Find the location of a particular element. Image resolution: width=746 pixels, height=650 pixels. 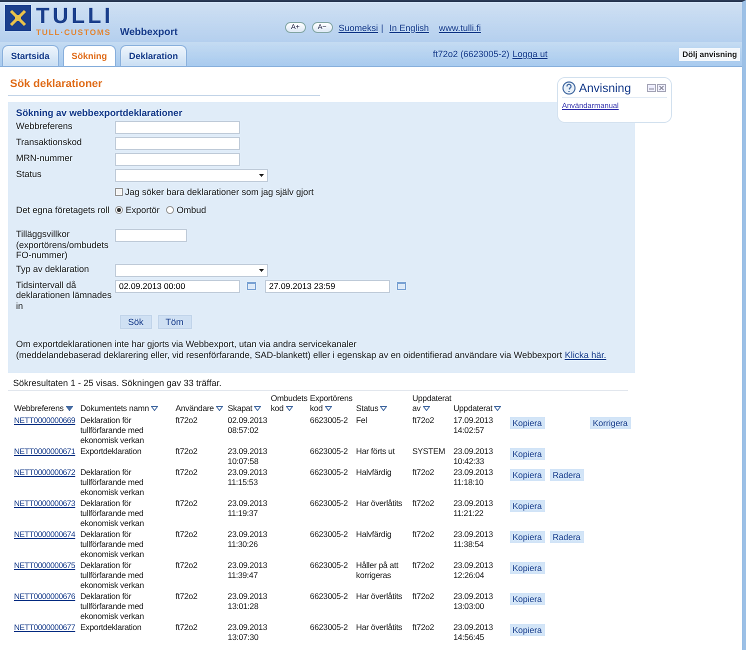

column-header: Skapat is located at coordinates (248, 402).